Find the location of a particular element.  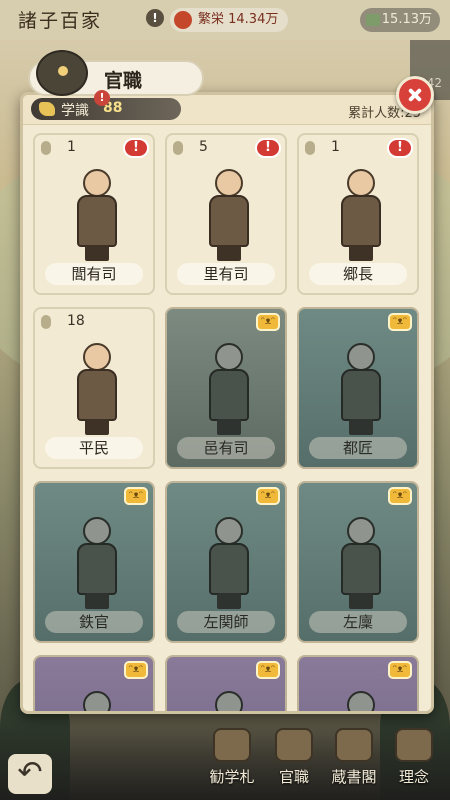

official-card-locked: ᵔᴥᵔ 鉄官 is located at coordinates (94, 562).